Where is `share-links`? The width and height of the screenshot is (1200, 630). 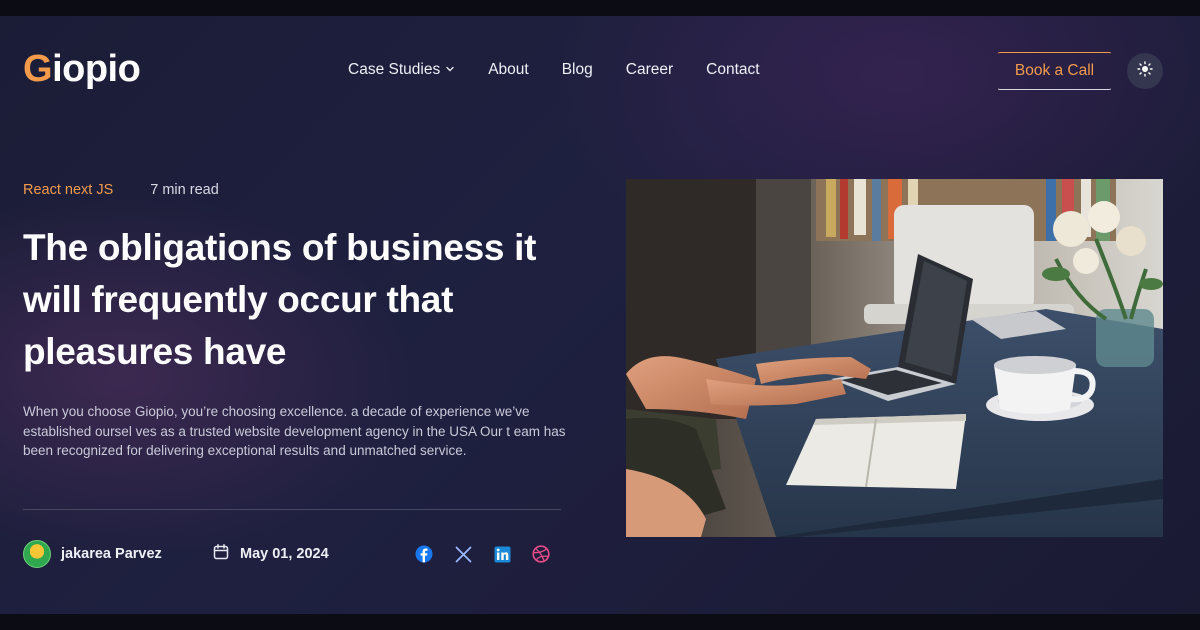 share-links is located at coordinates (482, 554).